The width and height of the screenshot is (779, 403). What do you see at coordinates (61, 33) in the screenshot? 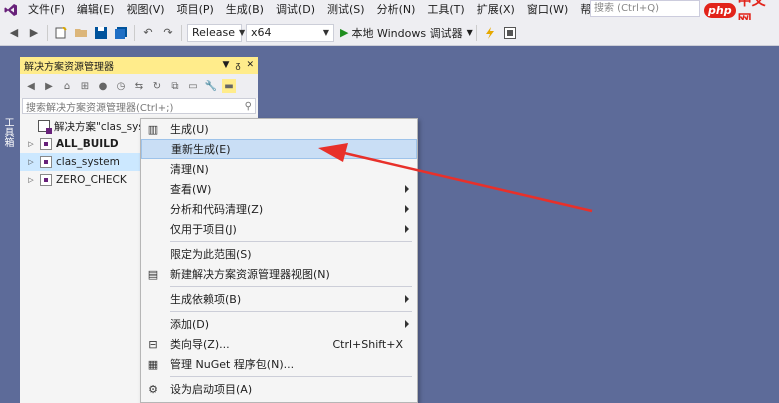
I see `new-project-icon` at bounding box center [61, 33].